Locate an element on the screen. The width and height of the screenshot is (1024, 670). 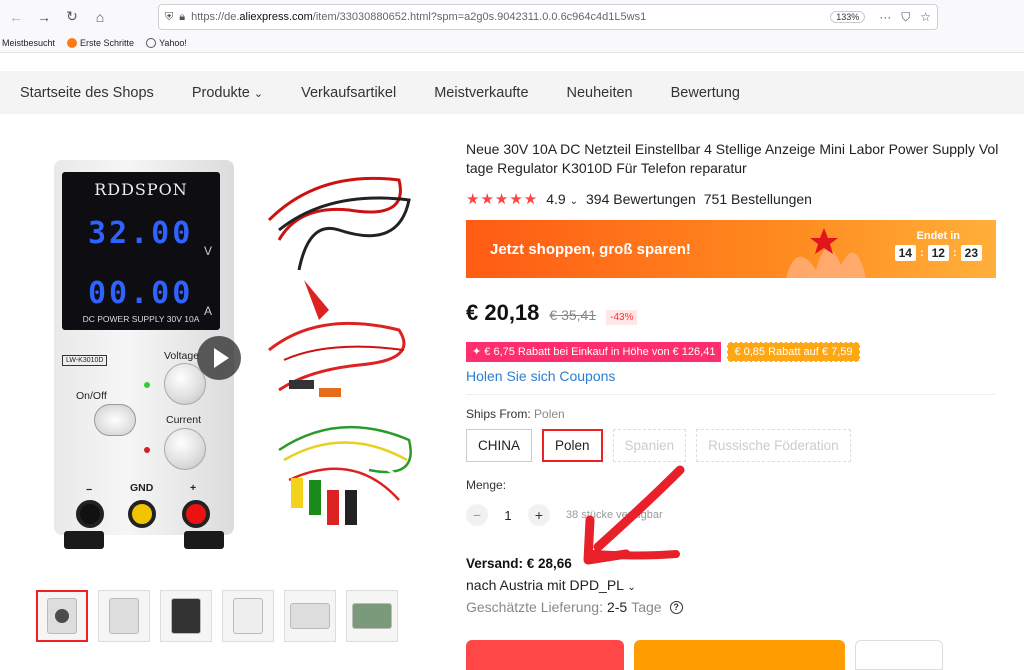
promo-ends-label: Endet in is located at coordinates (938, 236).